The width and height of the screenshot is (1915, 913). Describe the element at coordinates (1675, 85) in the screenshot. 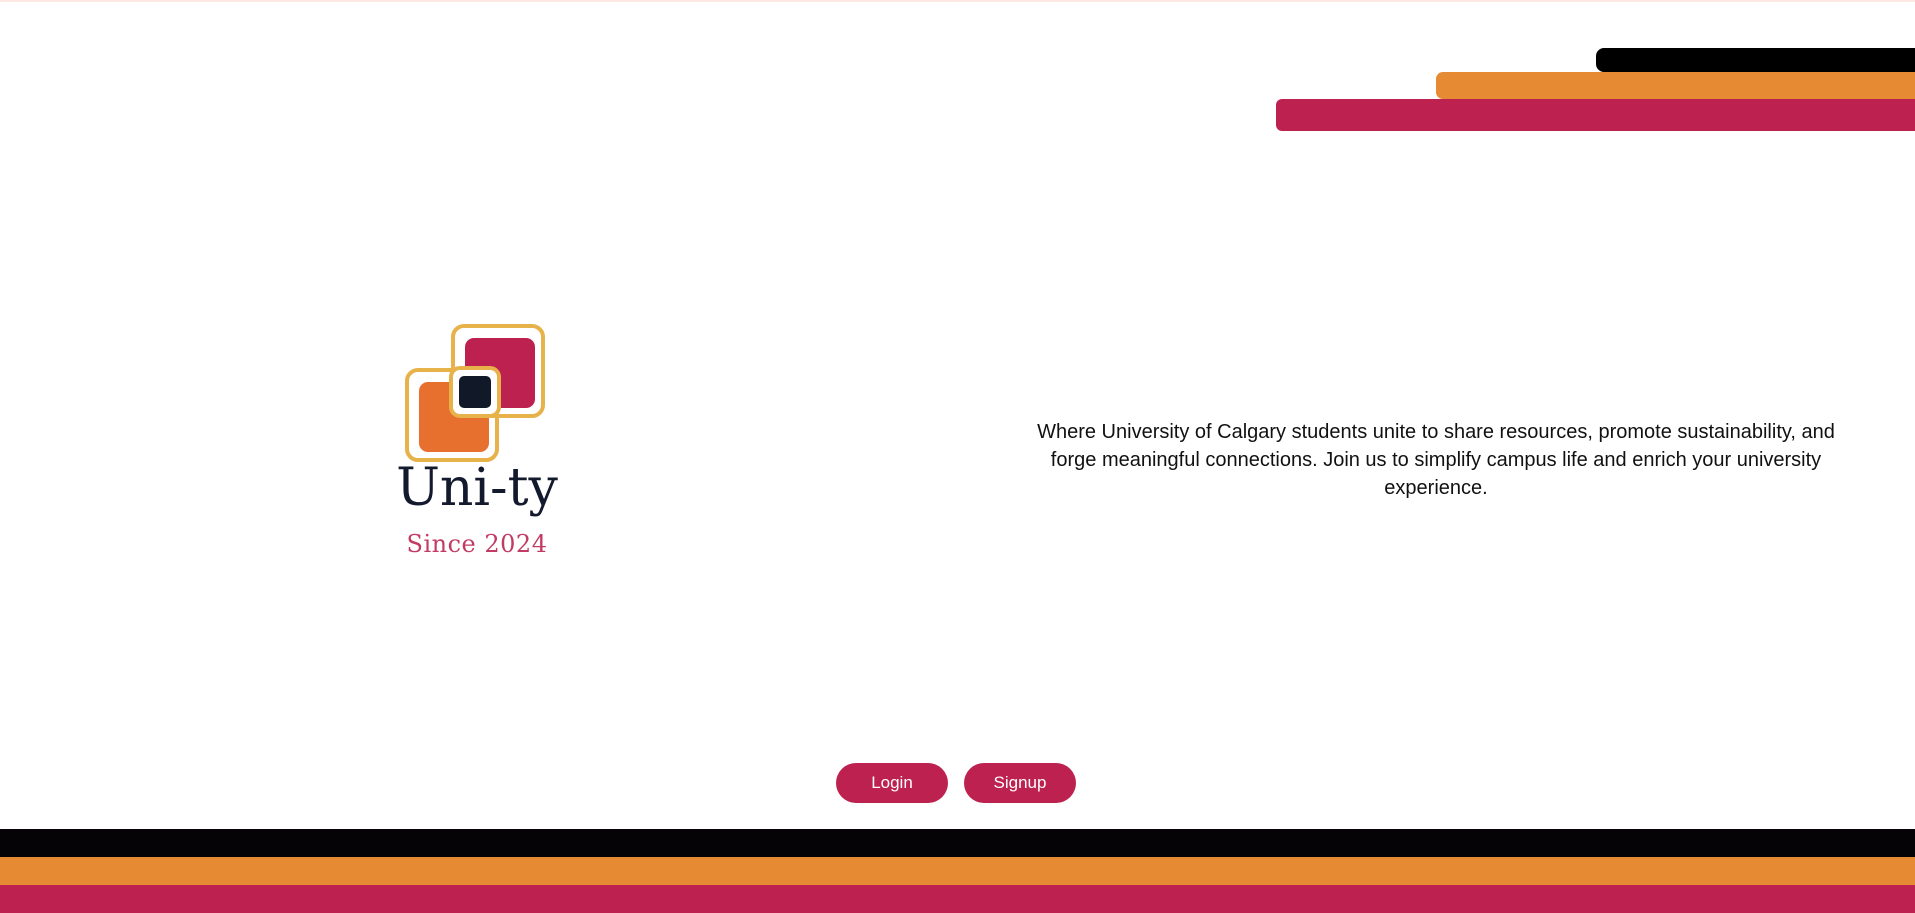

I see `header-stripe-orange` at that location.